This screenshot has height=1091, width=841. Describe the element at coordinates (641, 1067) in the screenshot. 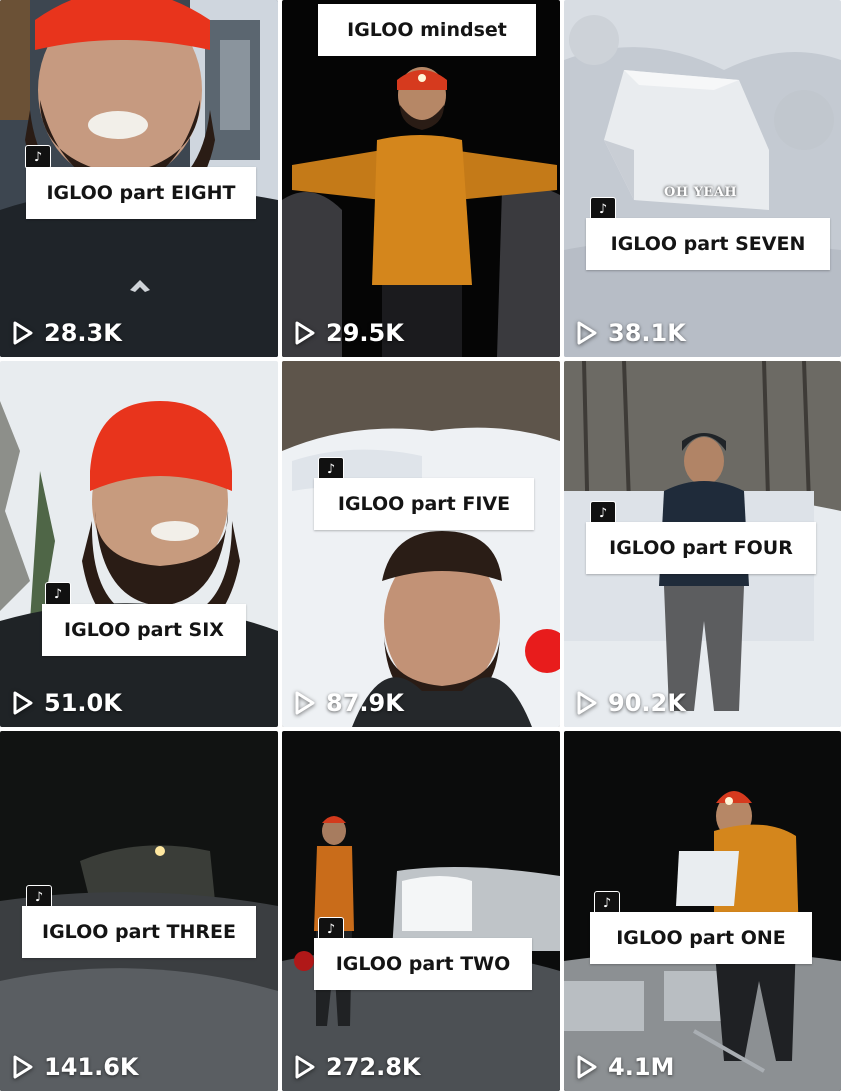

I see `view-count-value: 4.1M` at that location.